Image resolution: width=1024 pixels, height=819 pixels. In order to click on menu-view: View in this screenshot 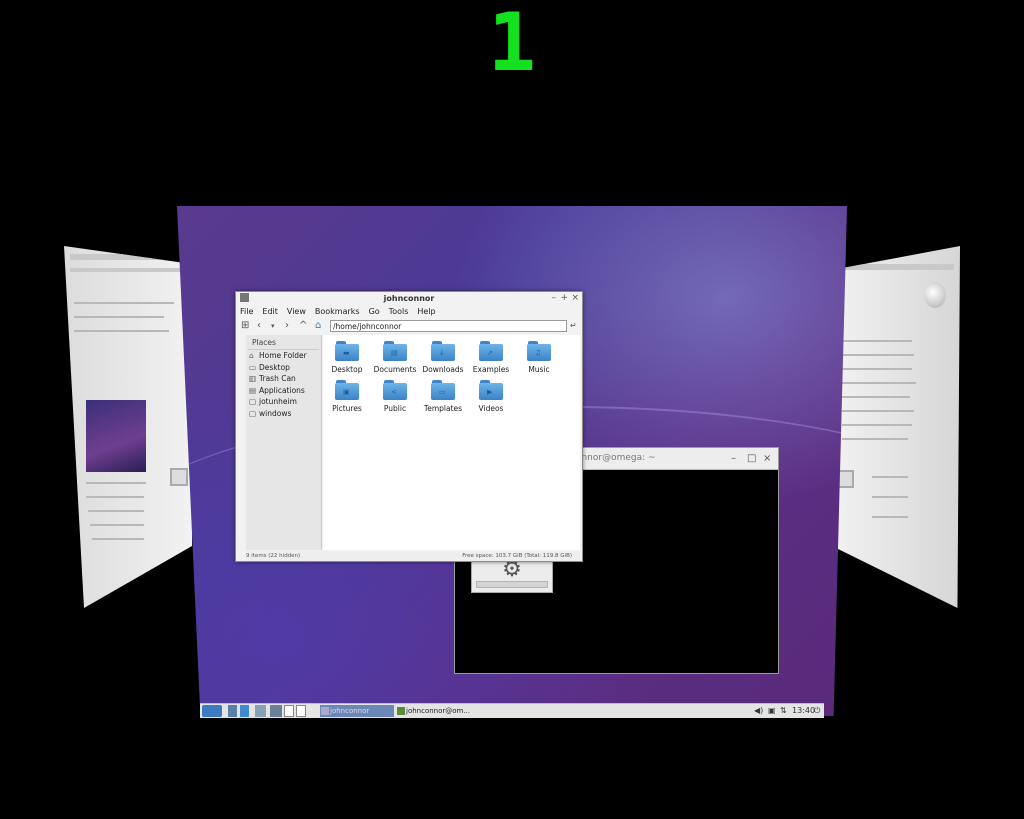, I will do `click(296, 311)`.